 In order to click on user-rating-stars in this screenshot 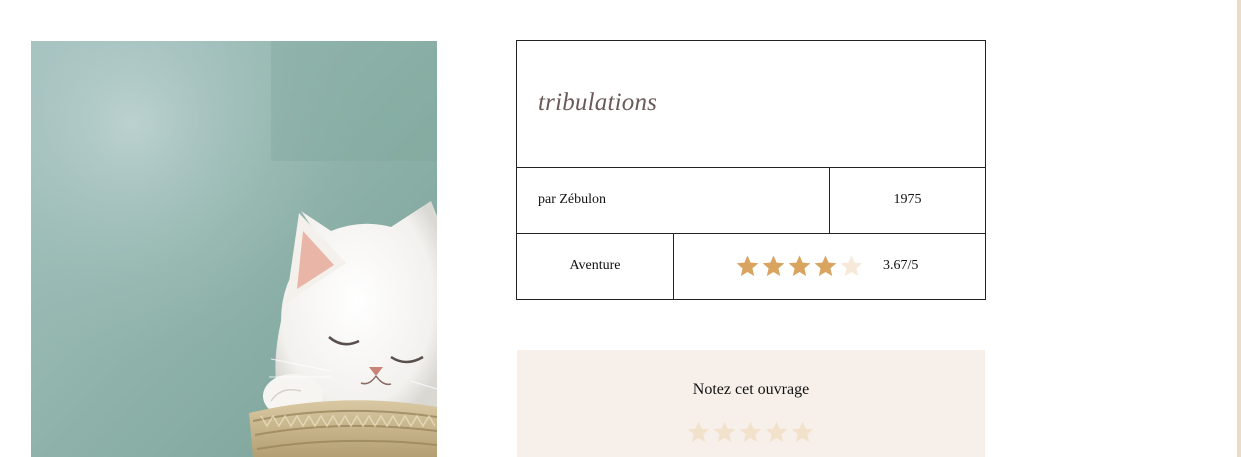, I will do `click(750, 432)`.